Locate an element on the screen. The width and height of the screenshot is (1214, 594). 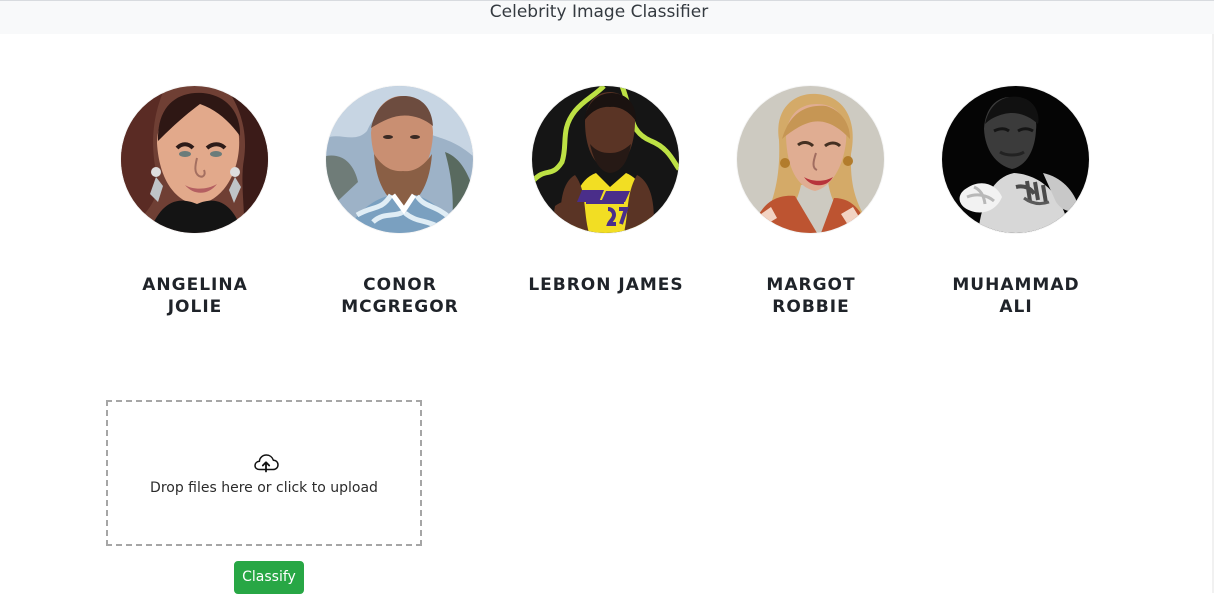
celebrity-card-lebron-james: LEBRON JAMES is located at coordinates (606, 206).